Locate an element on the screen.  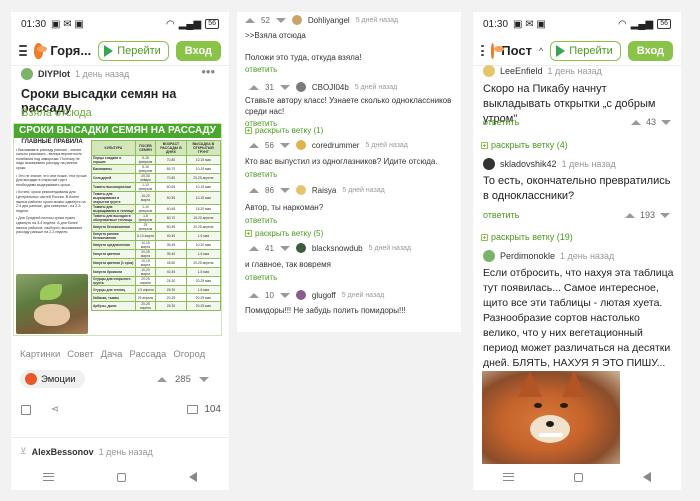
table-cell: Капуста среднеспелая is located at coordinates (113, 245).